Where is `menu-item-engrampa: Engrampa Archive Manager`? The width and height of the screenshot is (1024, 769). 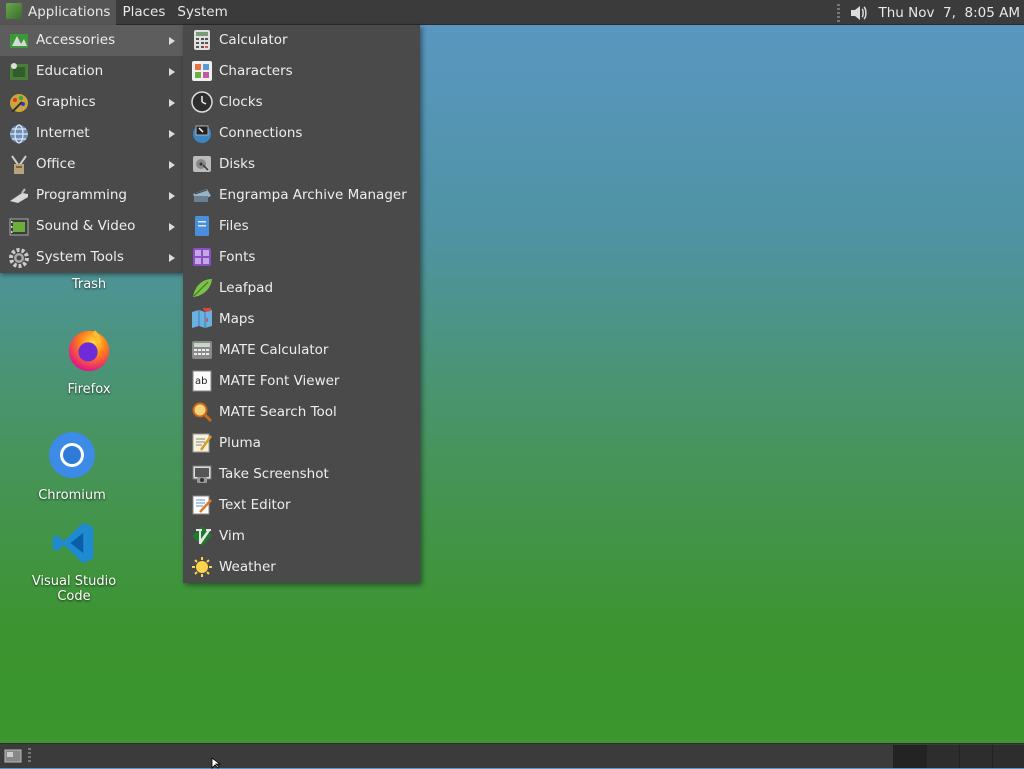
menu-item-engrampa: Engrampa Archive Manager is located at coordinates (301, 195).